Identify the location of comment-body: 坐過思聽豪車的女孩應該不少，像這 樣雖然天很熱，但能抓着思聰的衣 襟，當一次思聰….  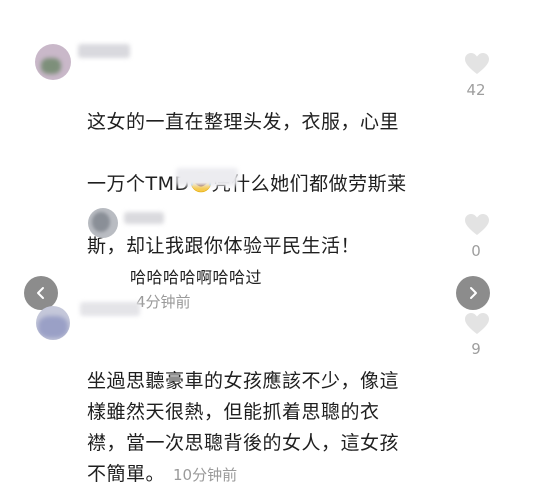
(243, 427).